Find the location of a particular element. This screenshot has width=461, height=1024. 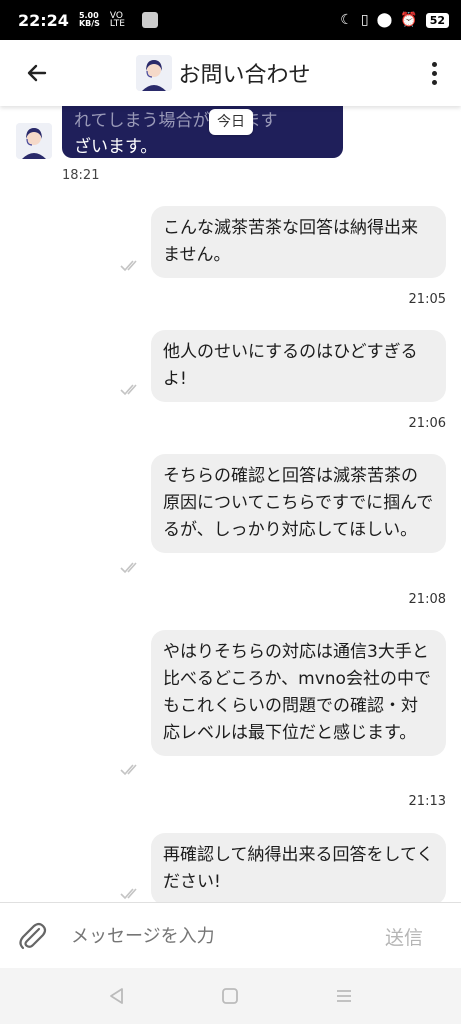

triangle-back-icon is located at coordinates (116, 996).